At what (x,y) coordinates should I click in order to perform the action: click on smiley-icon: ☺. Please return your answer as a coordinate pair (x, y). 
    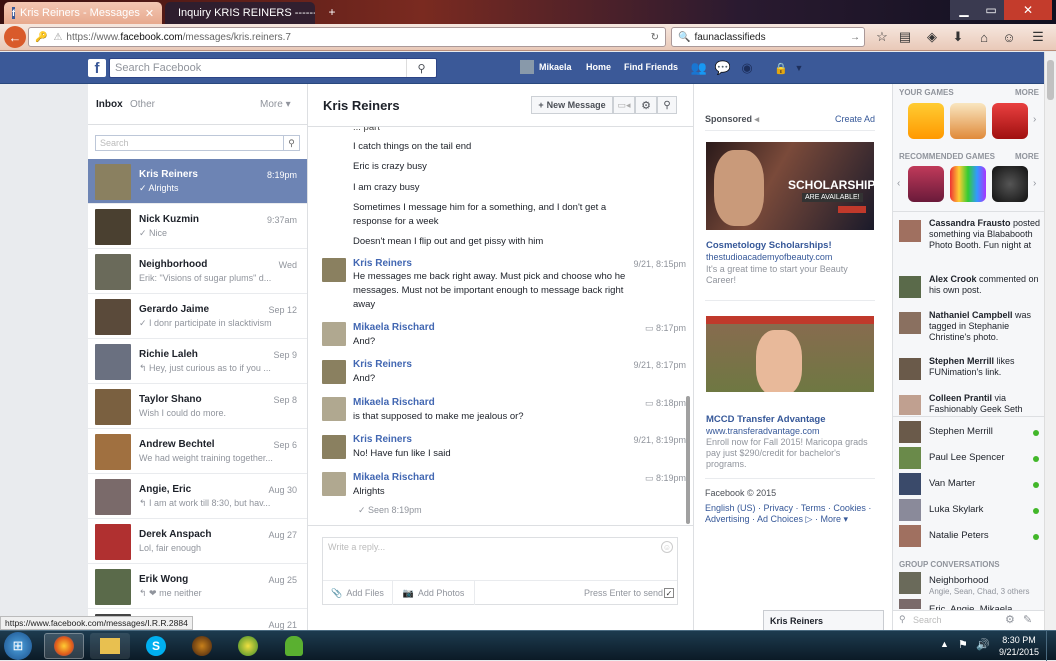
    Looking at the image, I should click on (1009, 37).